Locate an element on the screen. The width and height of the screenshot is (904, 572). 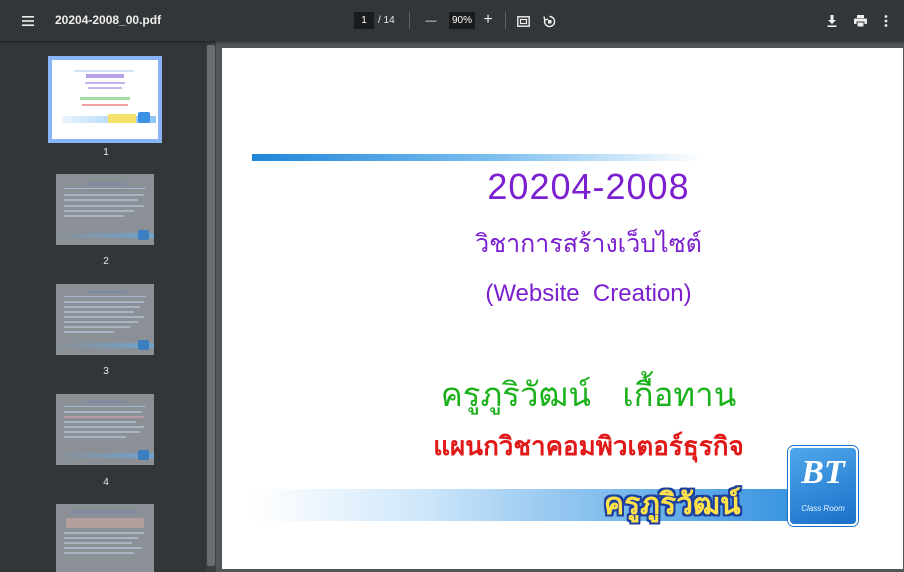
rotate-button is located at coordinates (549, 21).